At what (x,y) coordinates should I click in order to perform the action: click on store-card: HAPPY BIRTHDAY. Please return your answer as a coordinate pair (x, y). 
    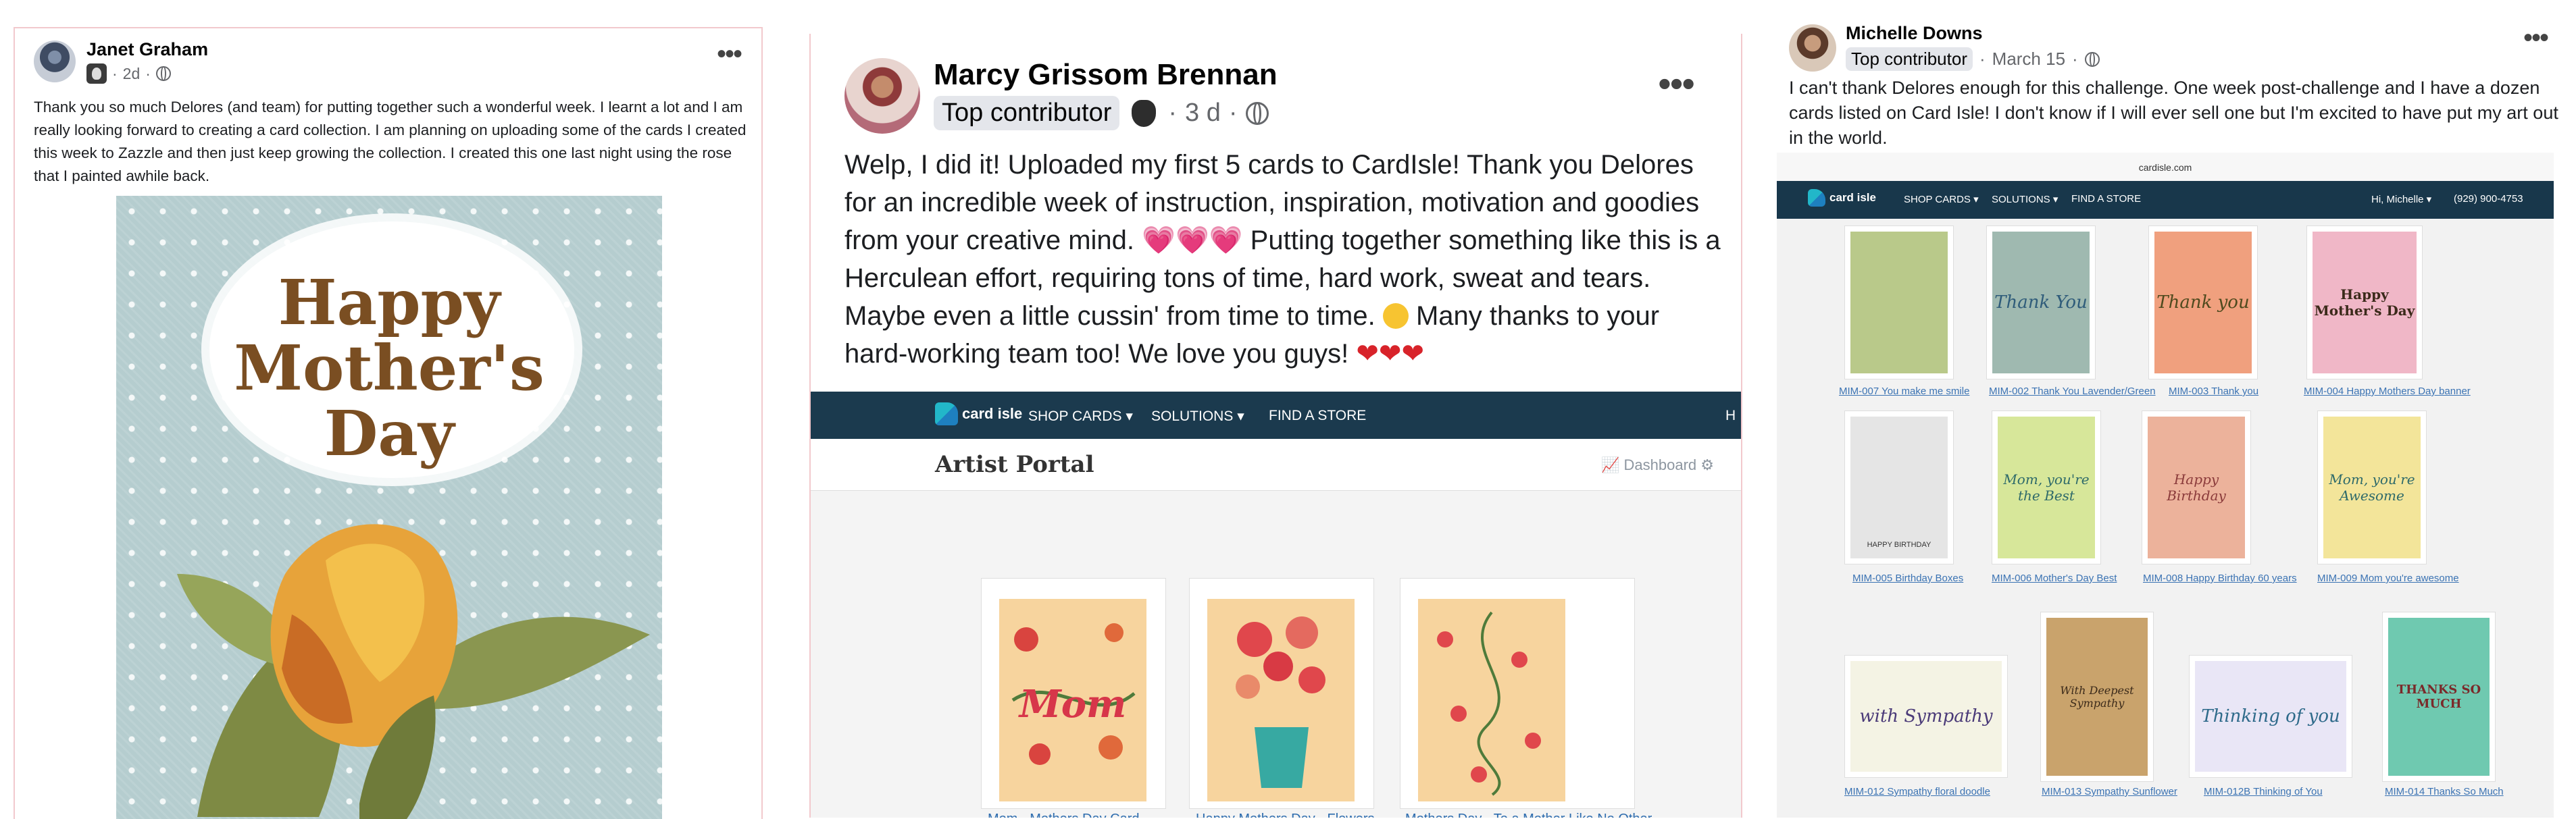
    Looking at the image, I should click on (1899, 487).